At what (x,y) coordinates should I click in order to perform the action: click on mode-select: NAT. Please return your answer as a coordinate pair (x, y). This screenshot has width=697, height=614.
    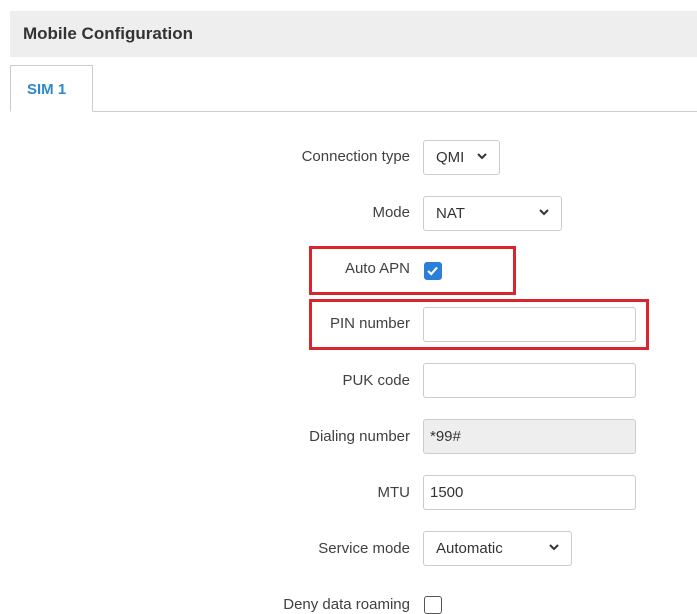
    Looking at the image, I should click on (492, 213).